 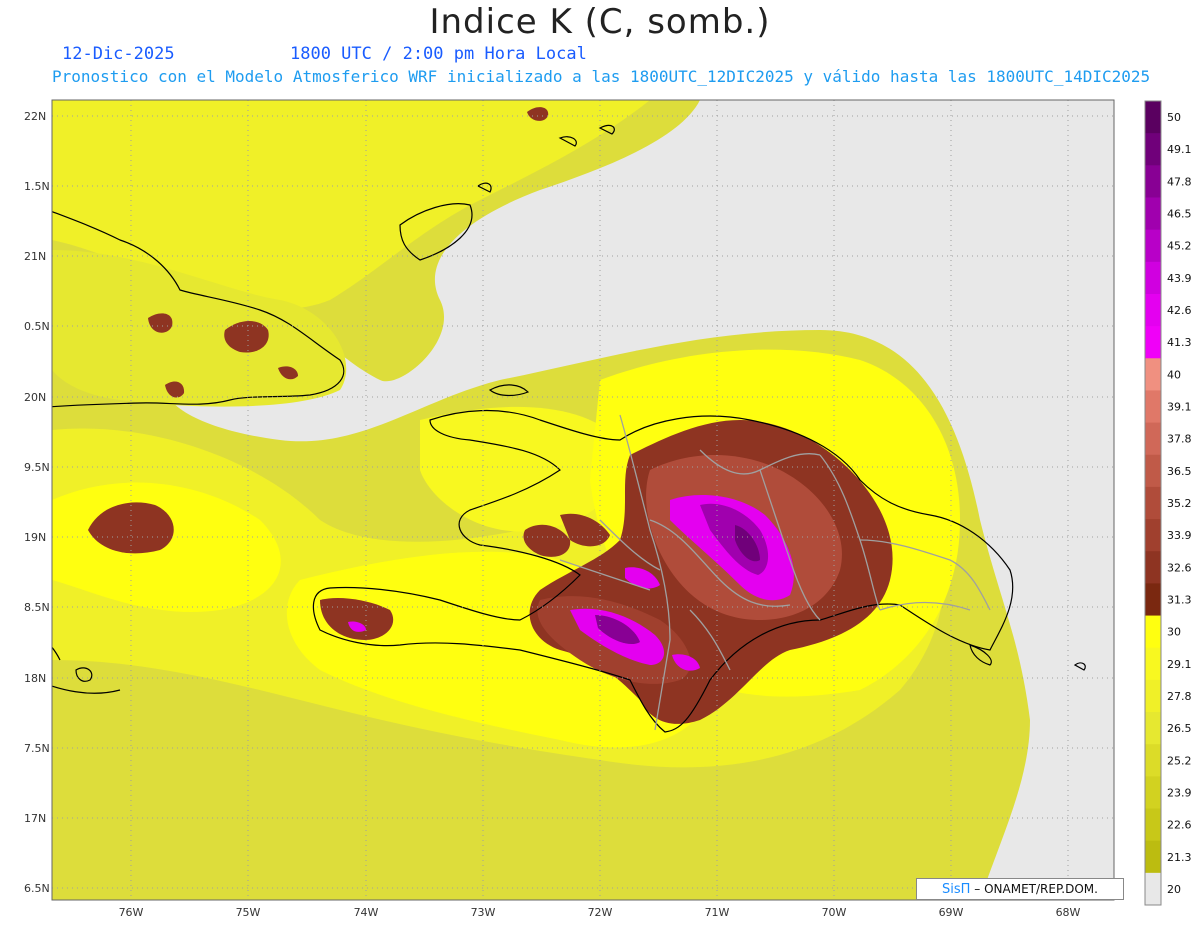 What do you see at coordinates (1179, 857) in the screenshot?
I see `colorbar-label: 21.3` at bounding box center [1179, 857].